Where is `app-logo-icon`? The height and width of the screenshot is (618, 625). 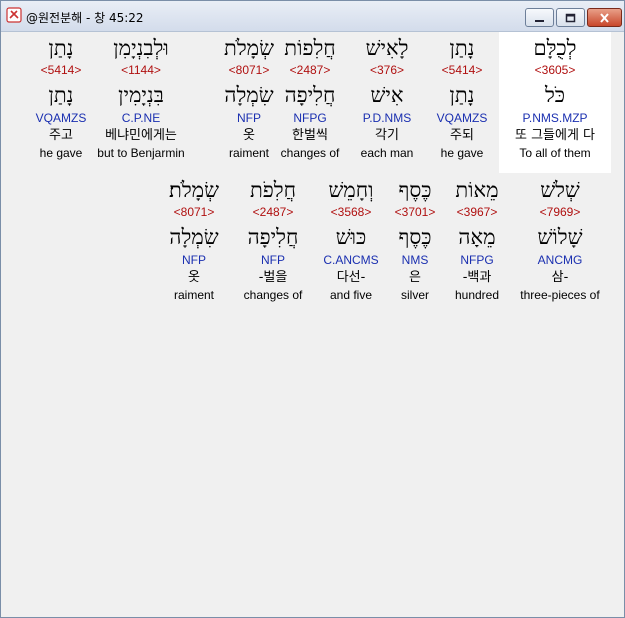
app-logo-icon is located at coordinates (14, 15).